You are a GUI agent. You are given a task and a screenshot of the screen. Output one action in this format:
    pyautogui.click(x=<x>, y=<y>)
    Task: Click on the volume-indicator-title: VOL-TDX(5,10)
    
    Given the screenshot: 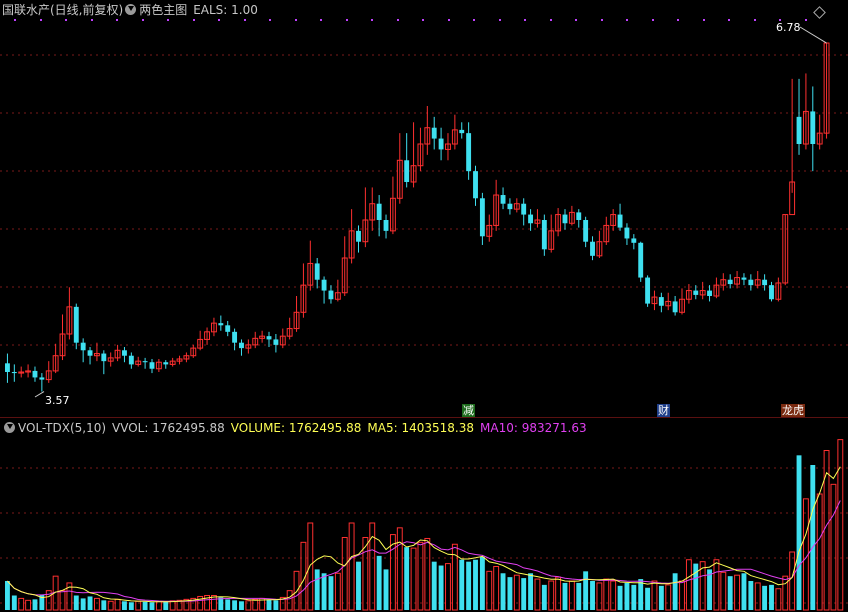 What is the action you would take?
    pyautogui.click(x=62, y=428)
    